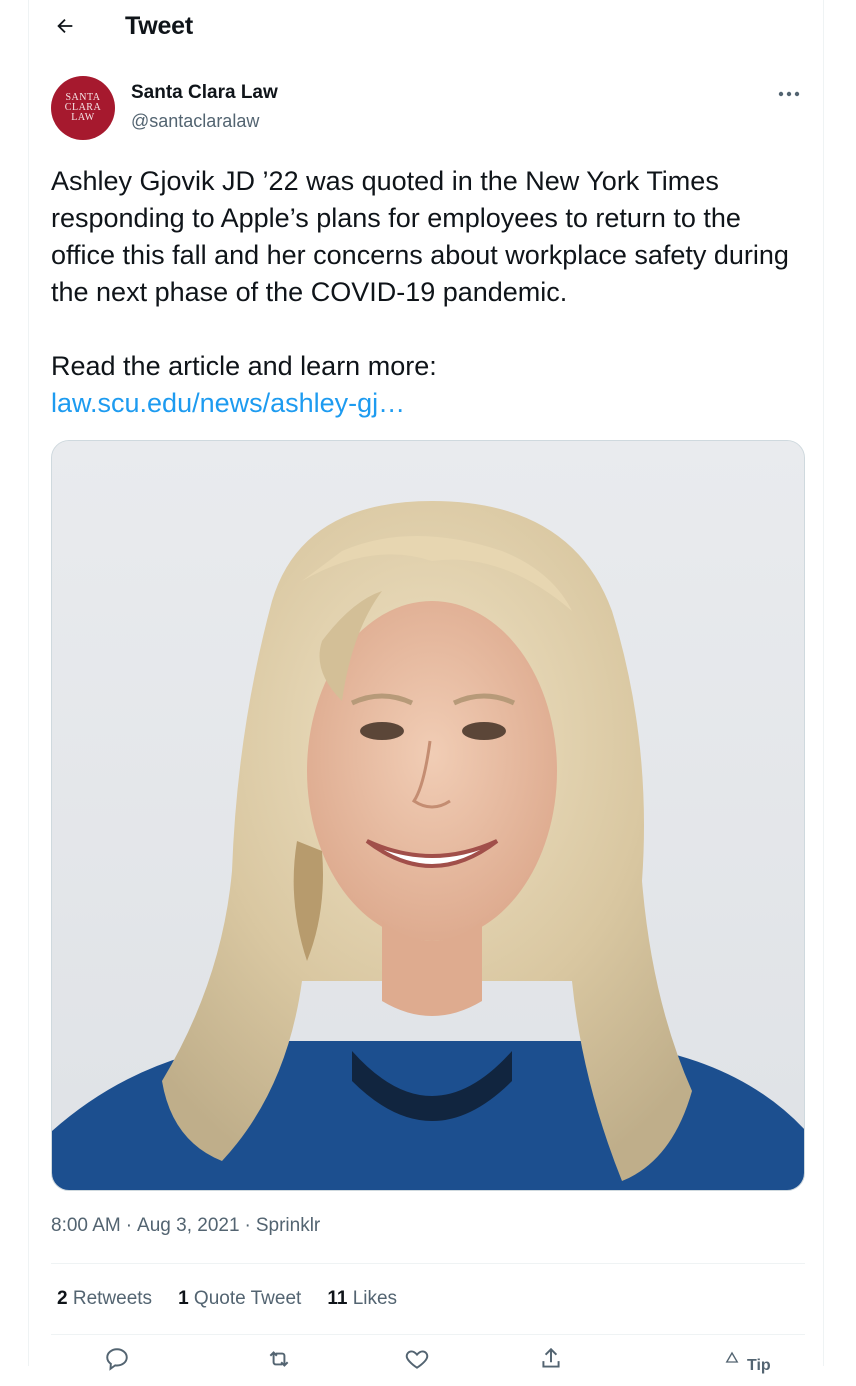 This screenshot has width=856, height=1386. I want to click on likes-count: 11, so click(337, 1298).